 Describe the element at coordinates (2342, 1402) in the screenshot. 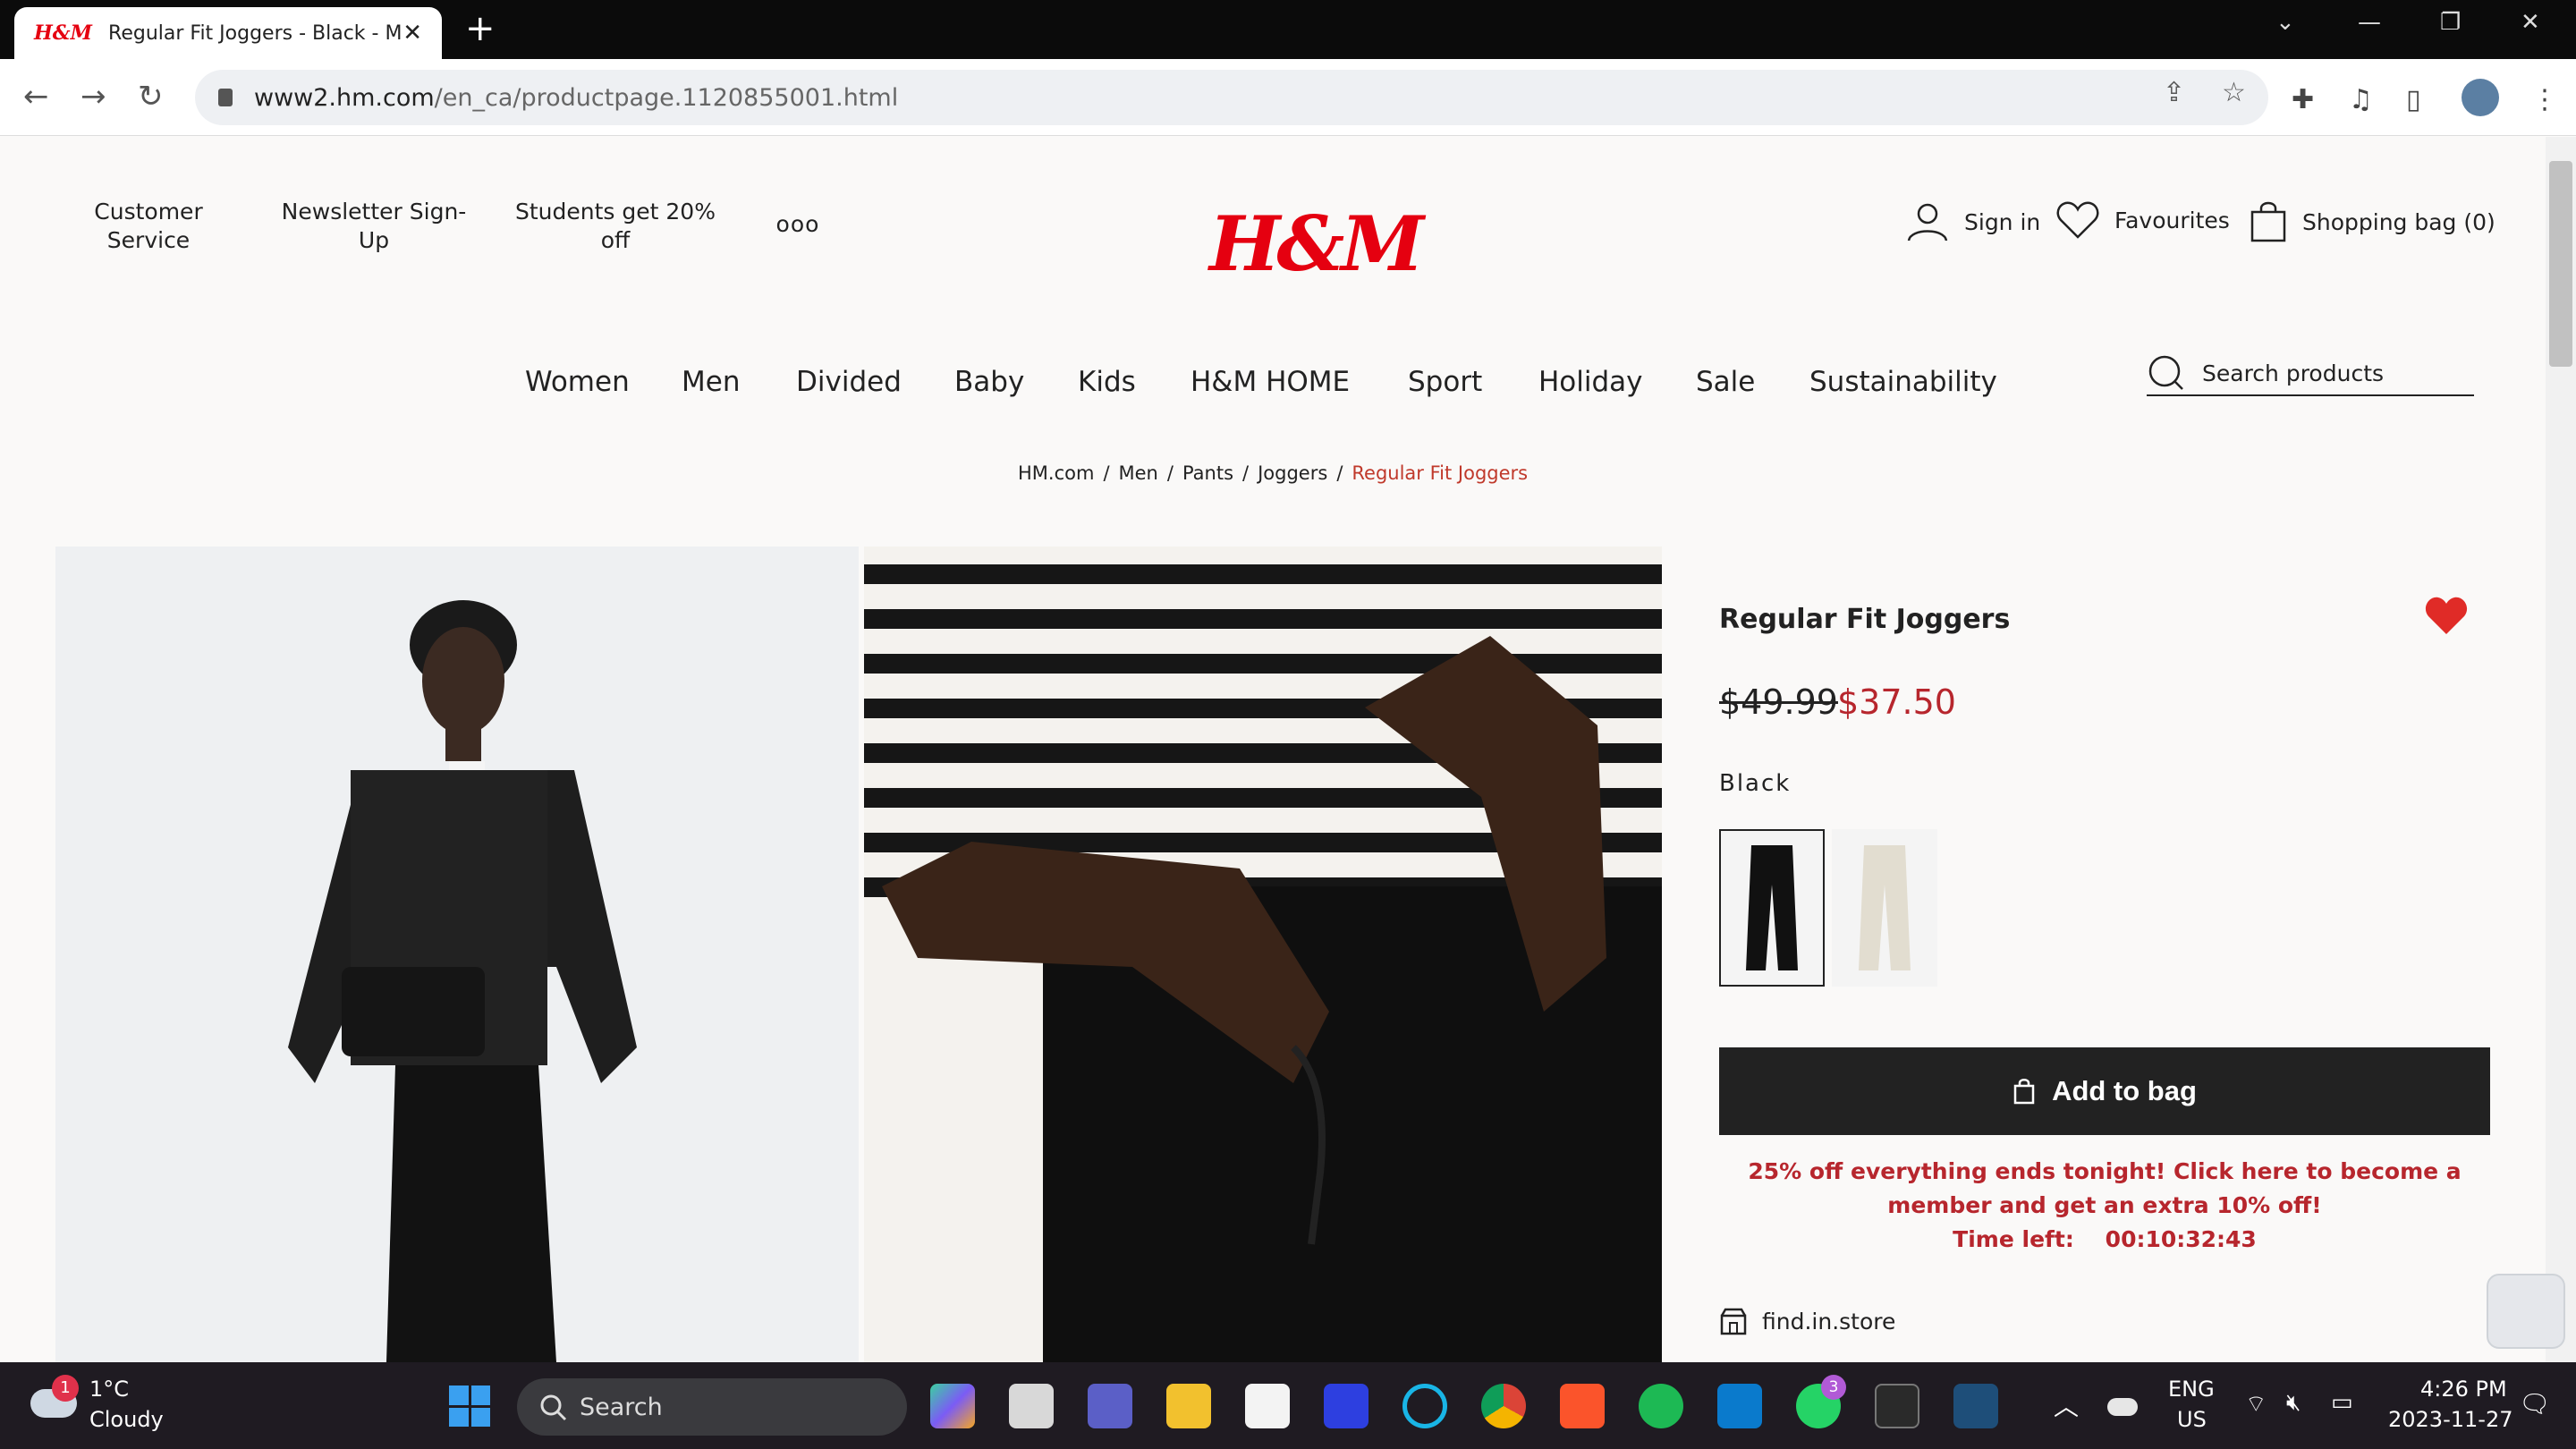

I see `battery-icon: ▭` at that location.